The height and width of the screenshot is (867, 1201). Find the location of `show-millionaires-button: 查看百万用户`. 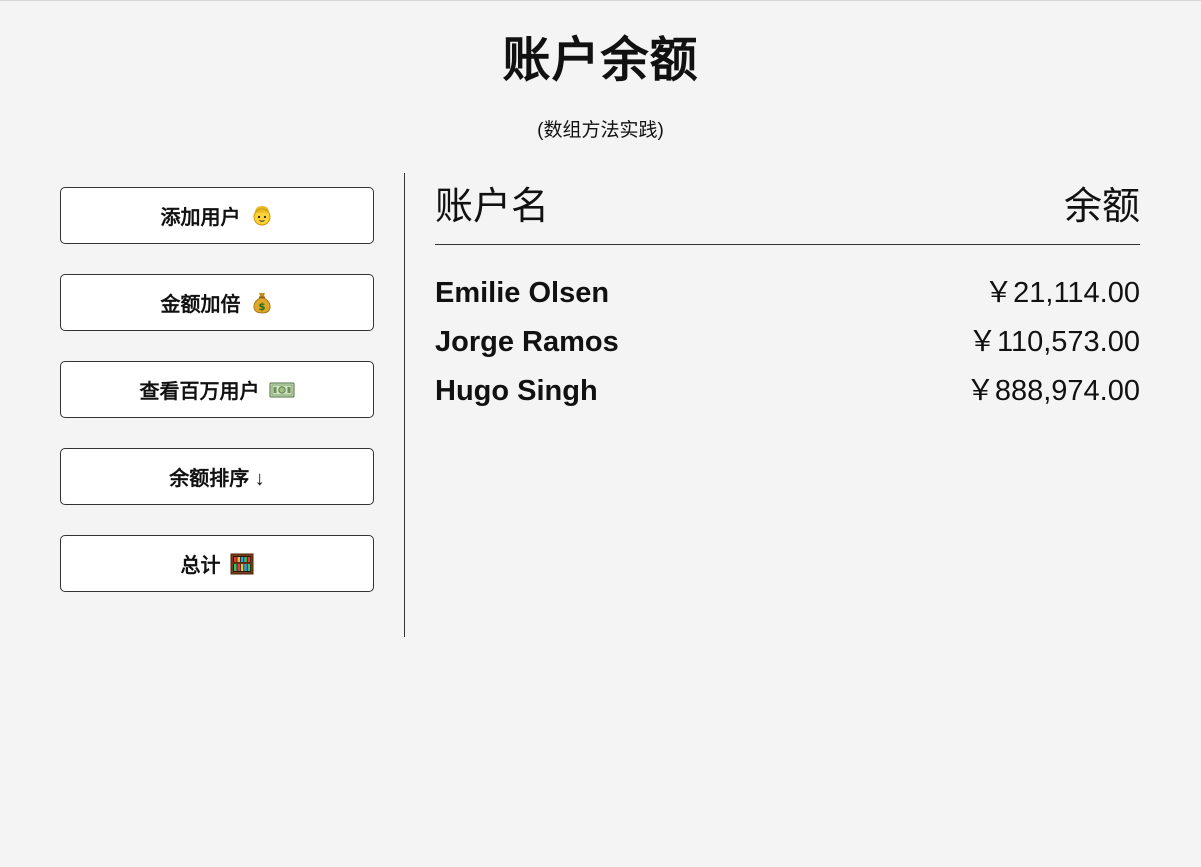

show-millionaires-button: 查看百万用户 is located at coordinates (217, 389).